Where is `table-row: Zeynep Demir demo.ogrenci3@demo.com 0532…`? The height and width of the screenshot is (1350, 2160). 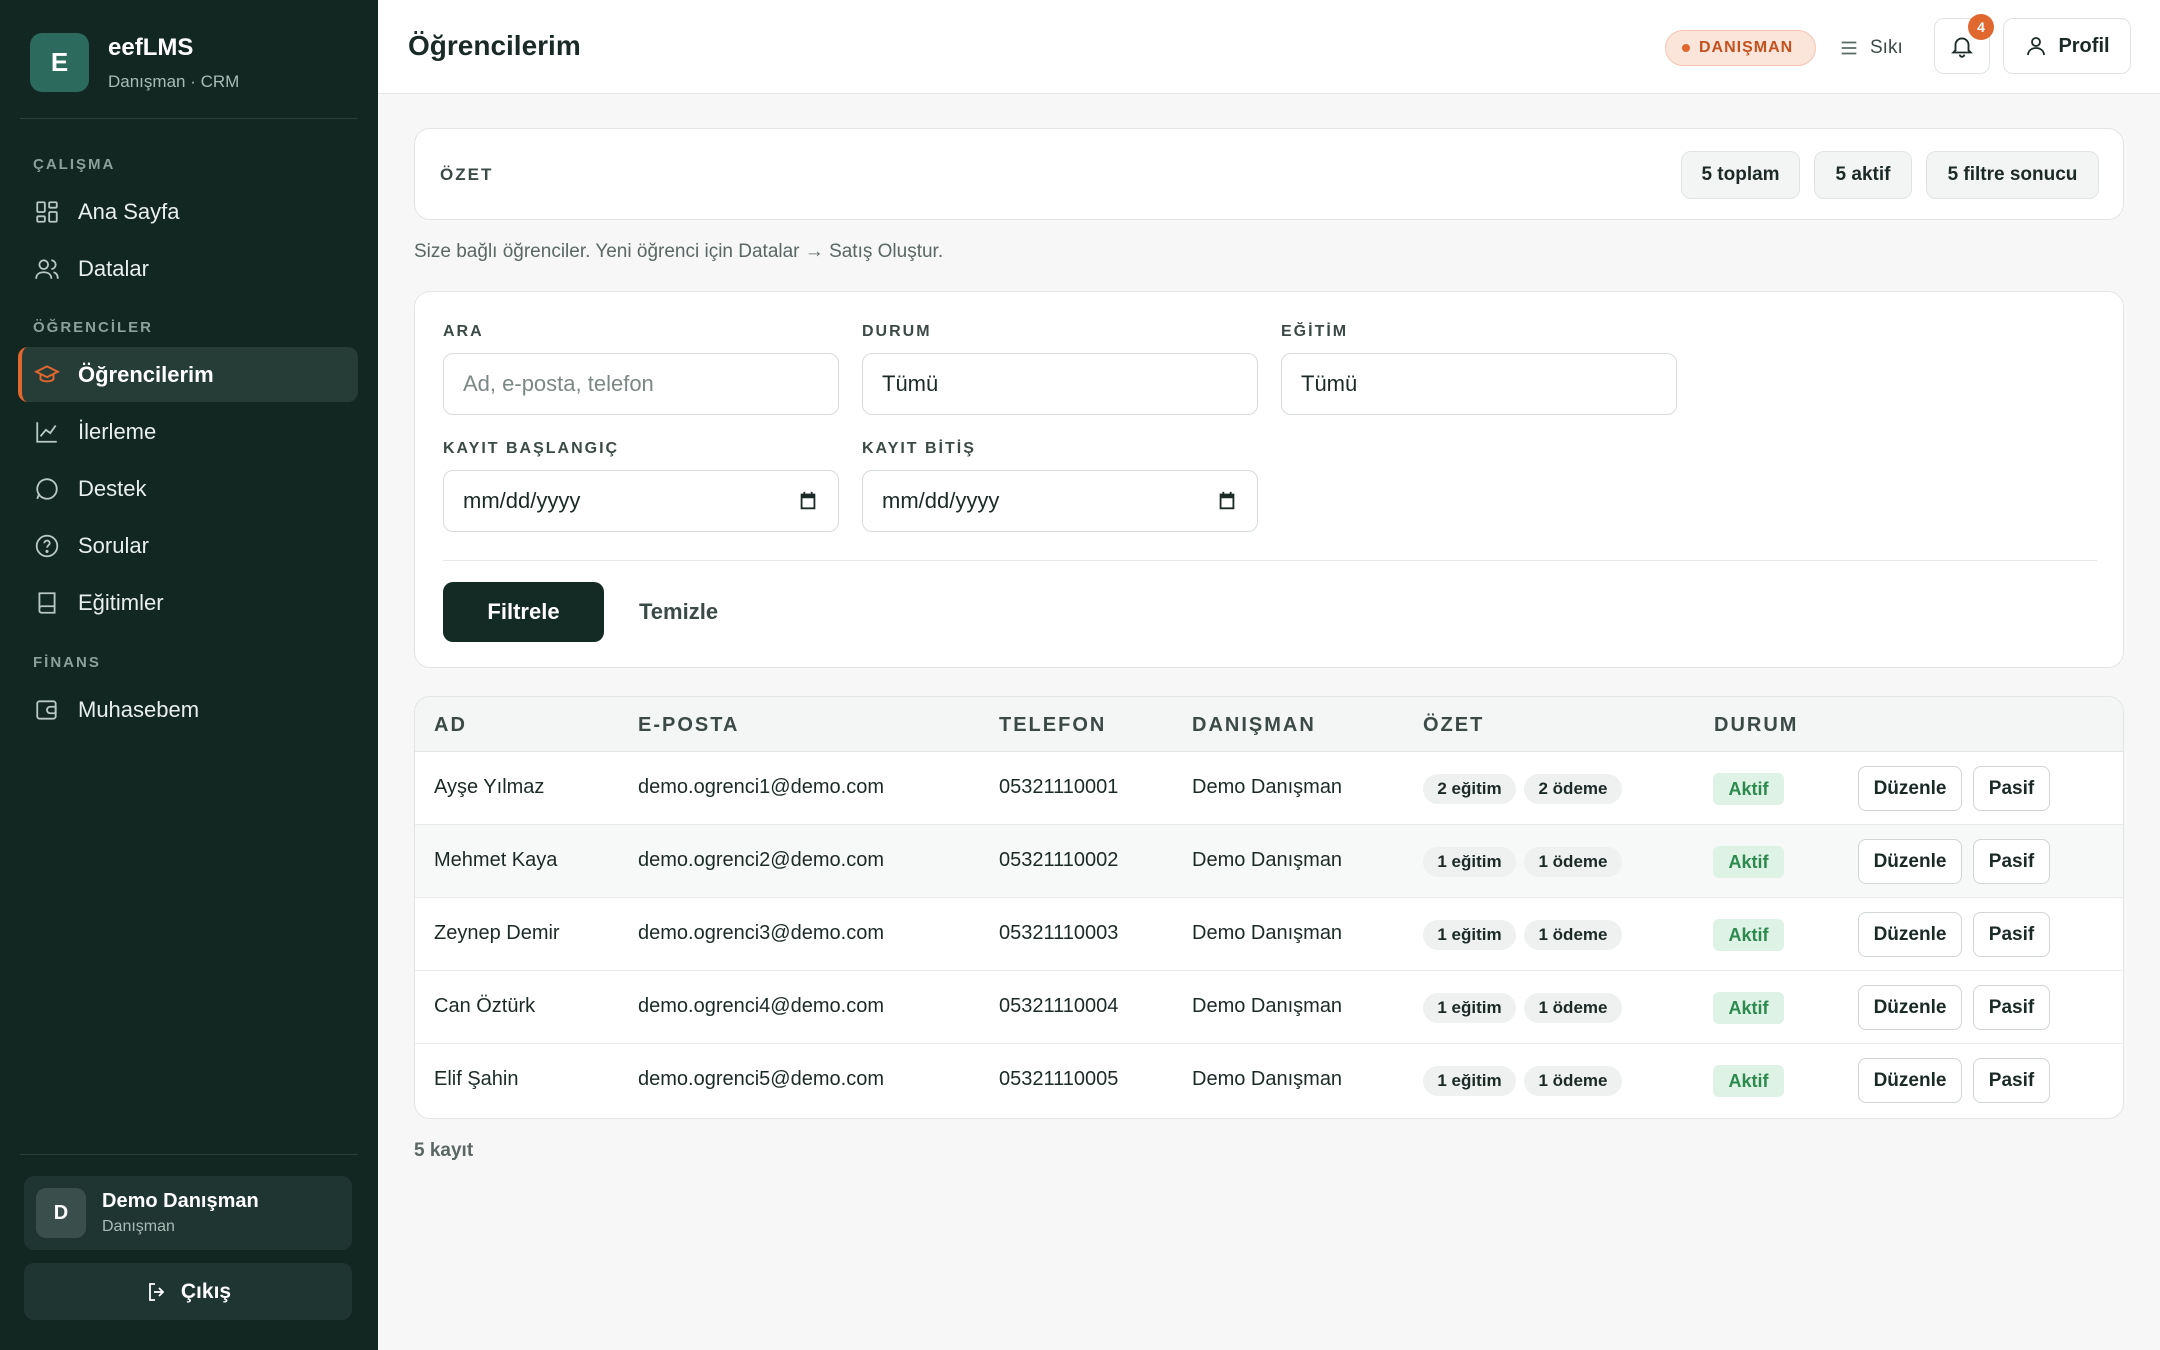 table-row: Zeynep Demir demo.ogrenci3@demo.com 0532… is located at coordinates (1269, 934).